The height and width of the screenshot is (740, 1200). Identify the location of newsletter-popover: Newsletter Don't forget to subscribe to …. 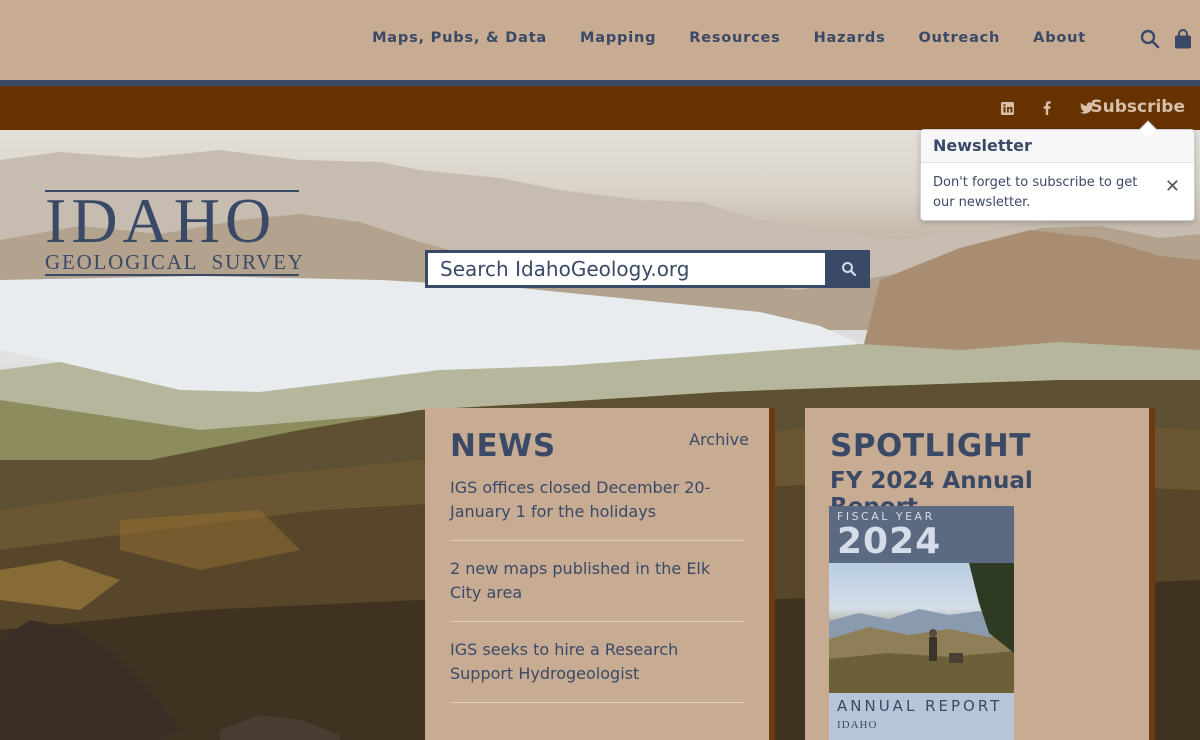
(1057, 170).